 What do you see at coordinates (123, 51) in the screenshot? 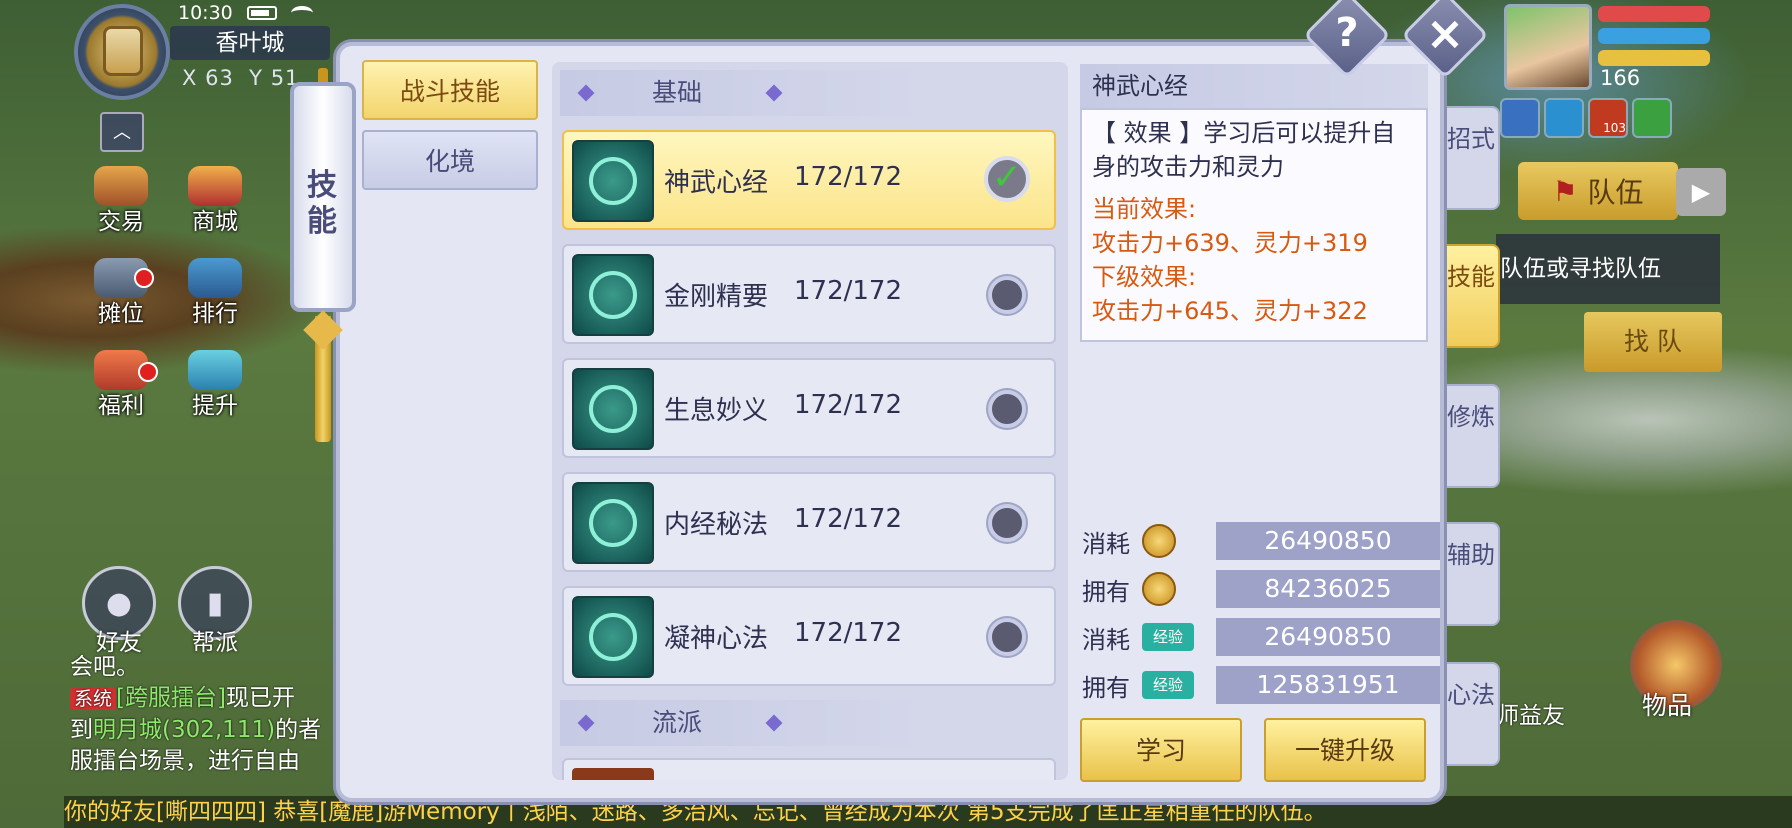
I see `scroll-map-icon` at bounding box center [123, 51].